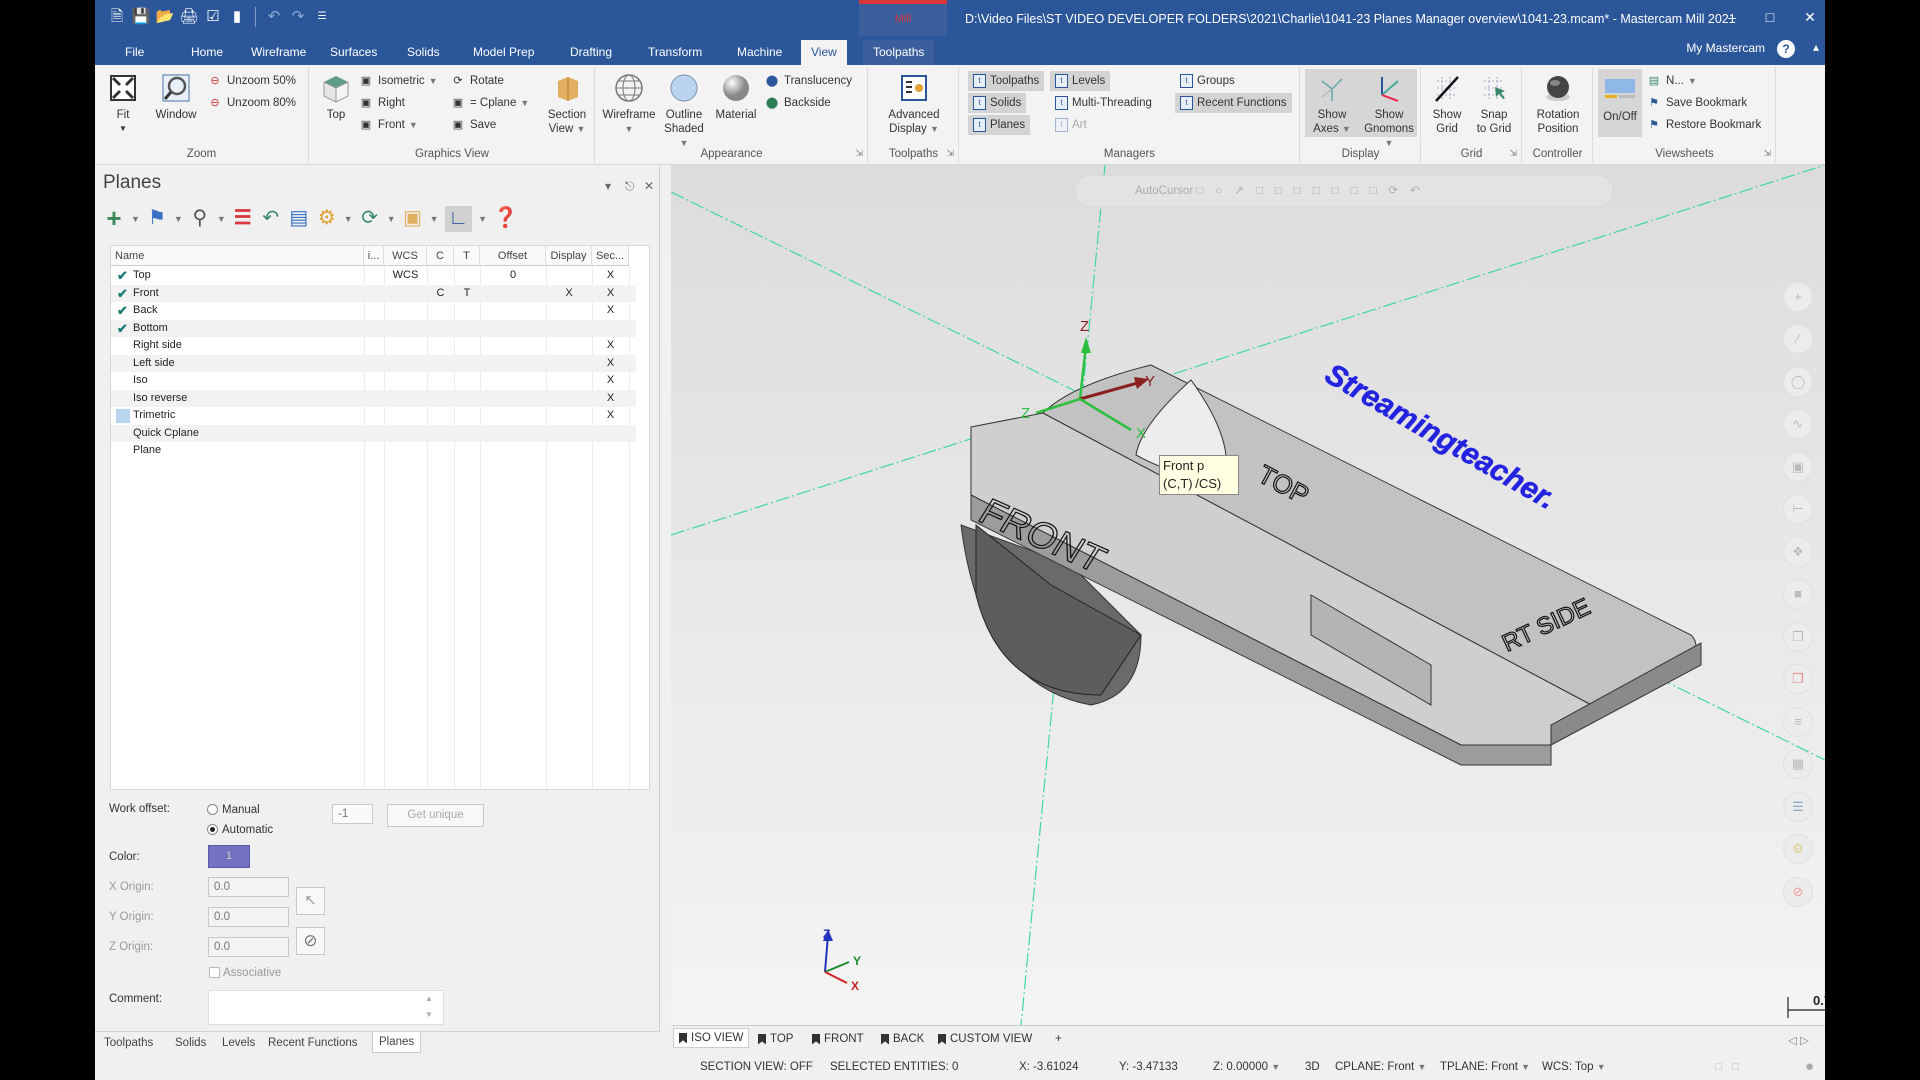 The height and width of the screenshot is (1080, 1920). Describe the element at coordinates (1798, 339) in the screenshot. I see `line-tool-icon: ∕` at that location.